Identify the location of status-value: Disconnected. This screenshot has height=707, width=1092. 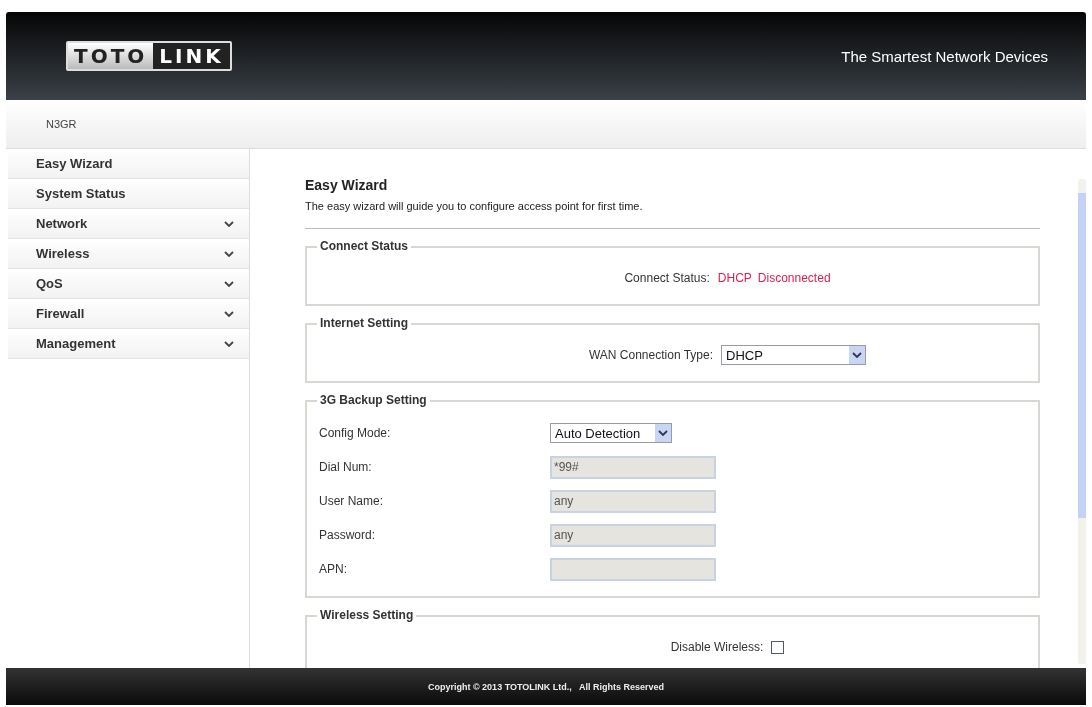
(794, 278).